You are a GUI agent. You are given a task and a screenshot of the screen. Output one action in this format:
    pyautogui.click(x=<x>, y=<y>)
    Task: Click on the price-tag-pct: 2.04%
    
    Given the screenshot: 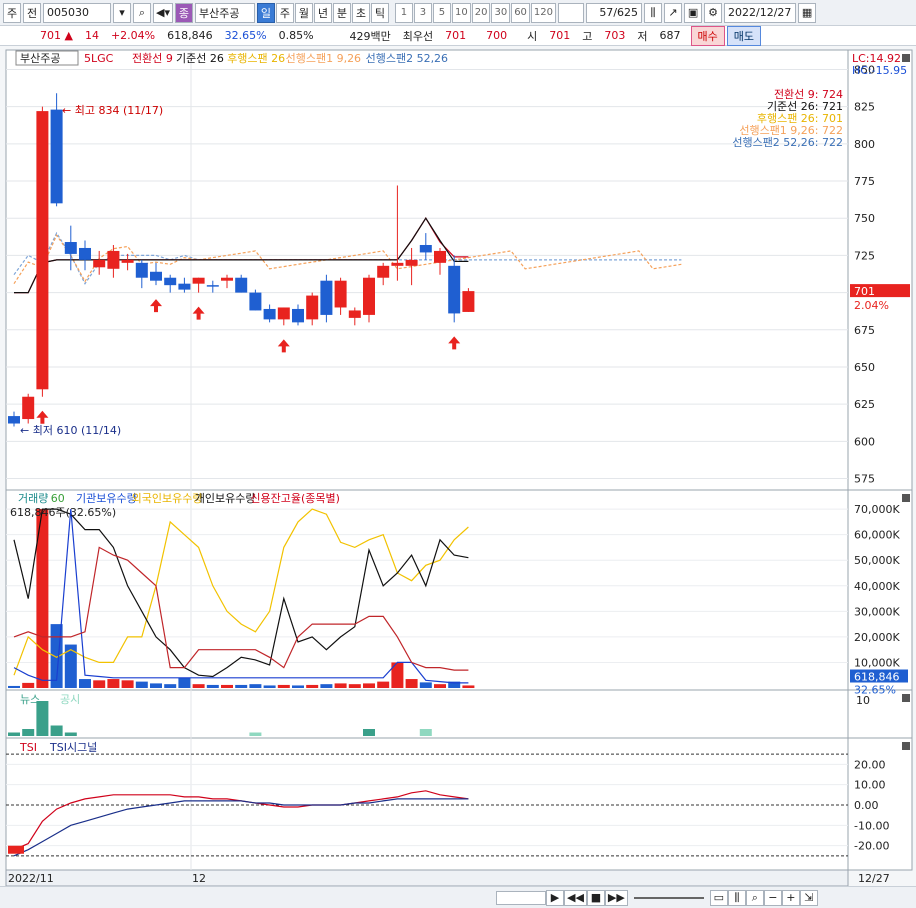 What is the action you would take?
    pyautogui.click(x=871, y=305)
    